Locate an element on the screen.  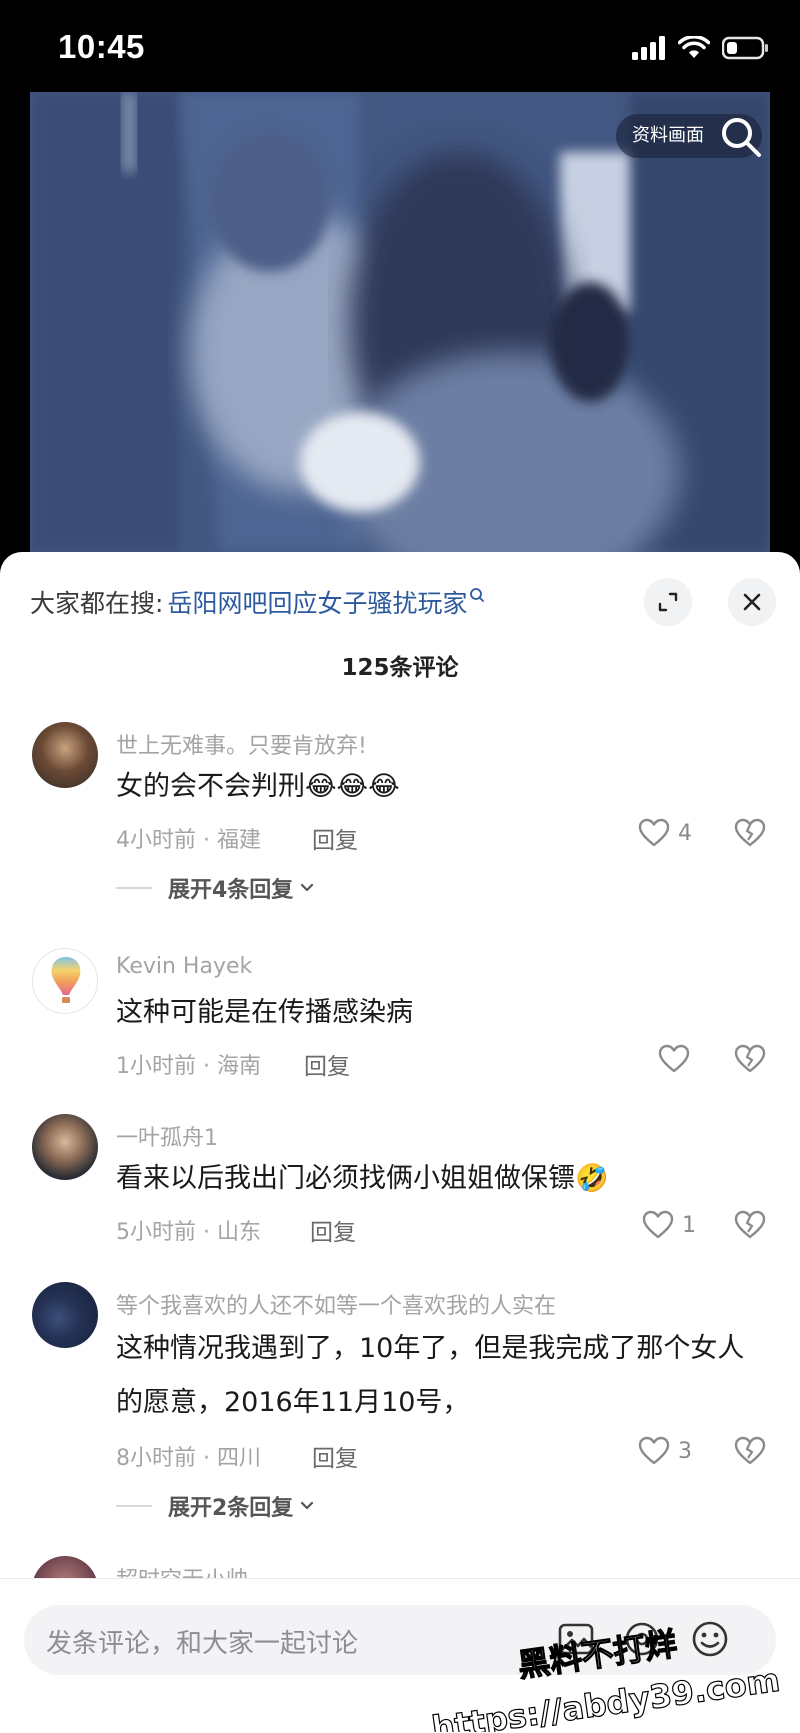
like-count: 1 is located at coordinates (689, 1225).